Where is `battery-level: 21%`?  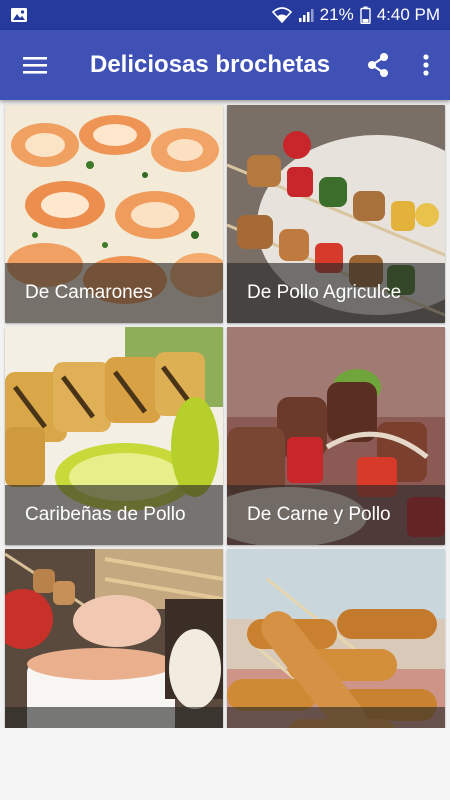 battery-level: 21% is located at coordinates (336, 14).